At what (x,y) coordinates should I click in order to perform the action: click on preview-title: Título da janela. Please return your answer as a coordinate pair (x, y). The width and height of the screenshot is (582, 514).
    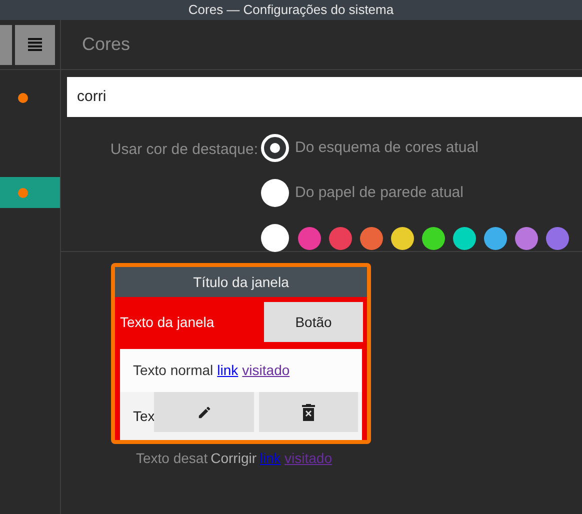
    Looking at the image, I should click on (241, 282).